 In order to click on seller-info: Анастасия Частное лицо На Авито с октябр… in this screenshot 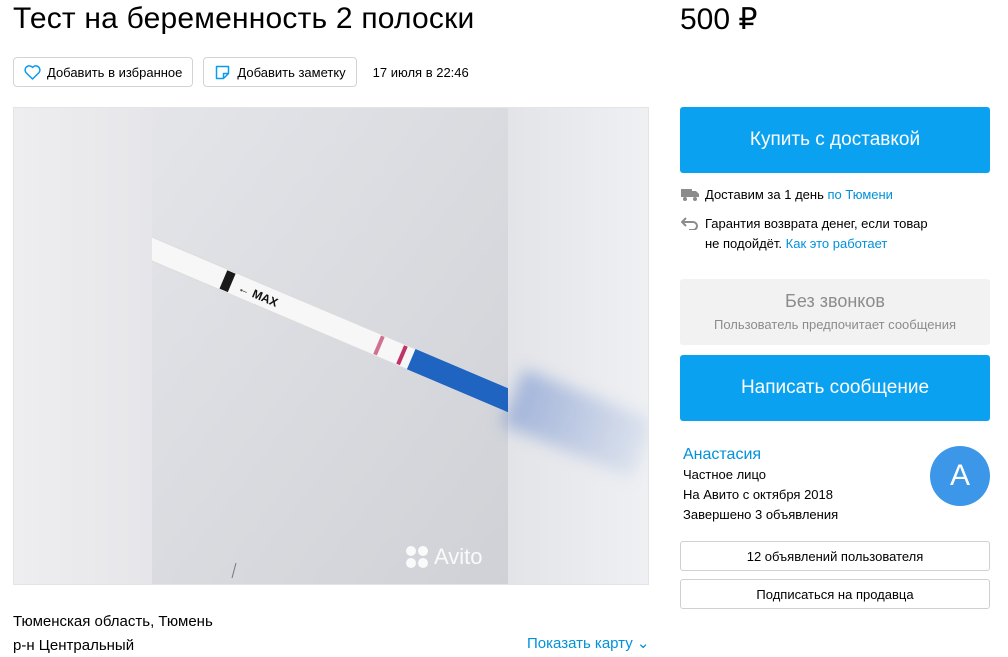, I will do `click(760, 485)`.